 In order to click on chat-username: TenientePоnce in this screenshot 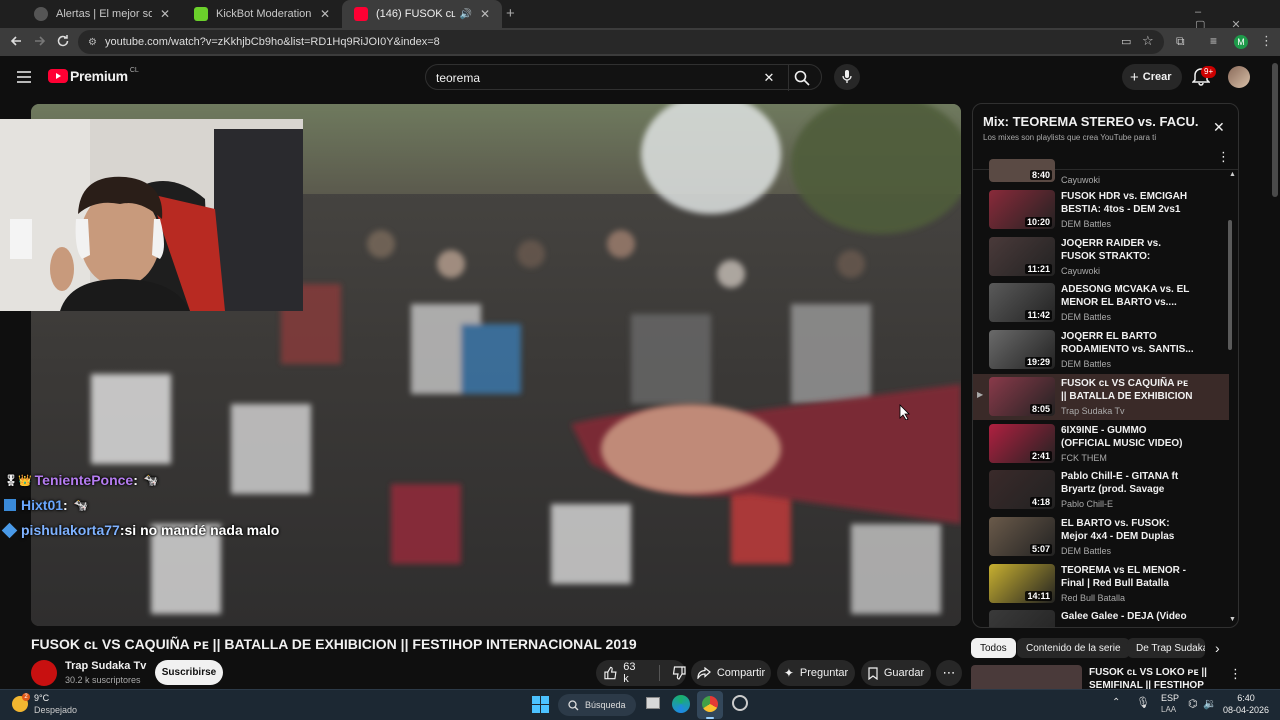, I will do `click(84, 480)`.